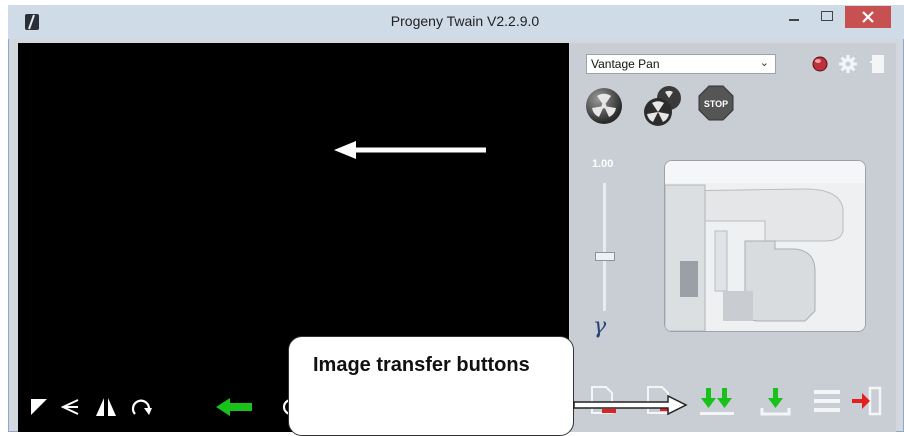  What do you see at coordinates (465, 21) in the screenshot?
I see `window-title: Progeny Twain V2.2.9.0` at bounding box center [465, 21].